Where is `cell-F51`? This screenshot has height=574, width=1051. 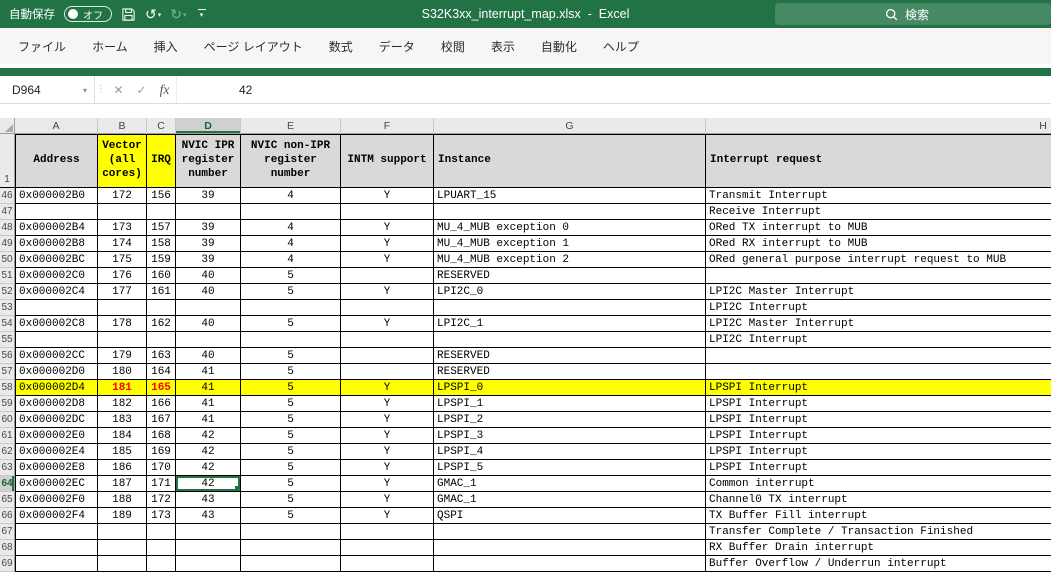 cell-F51 is located at coordinates (387, 276).